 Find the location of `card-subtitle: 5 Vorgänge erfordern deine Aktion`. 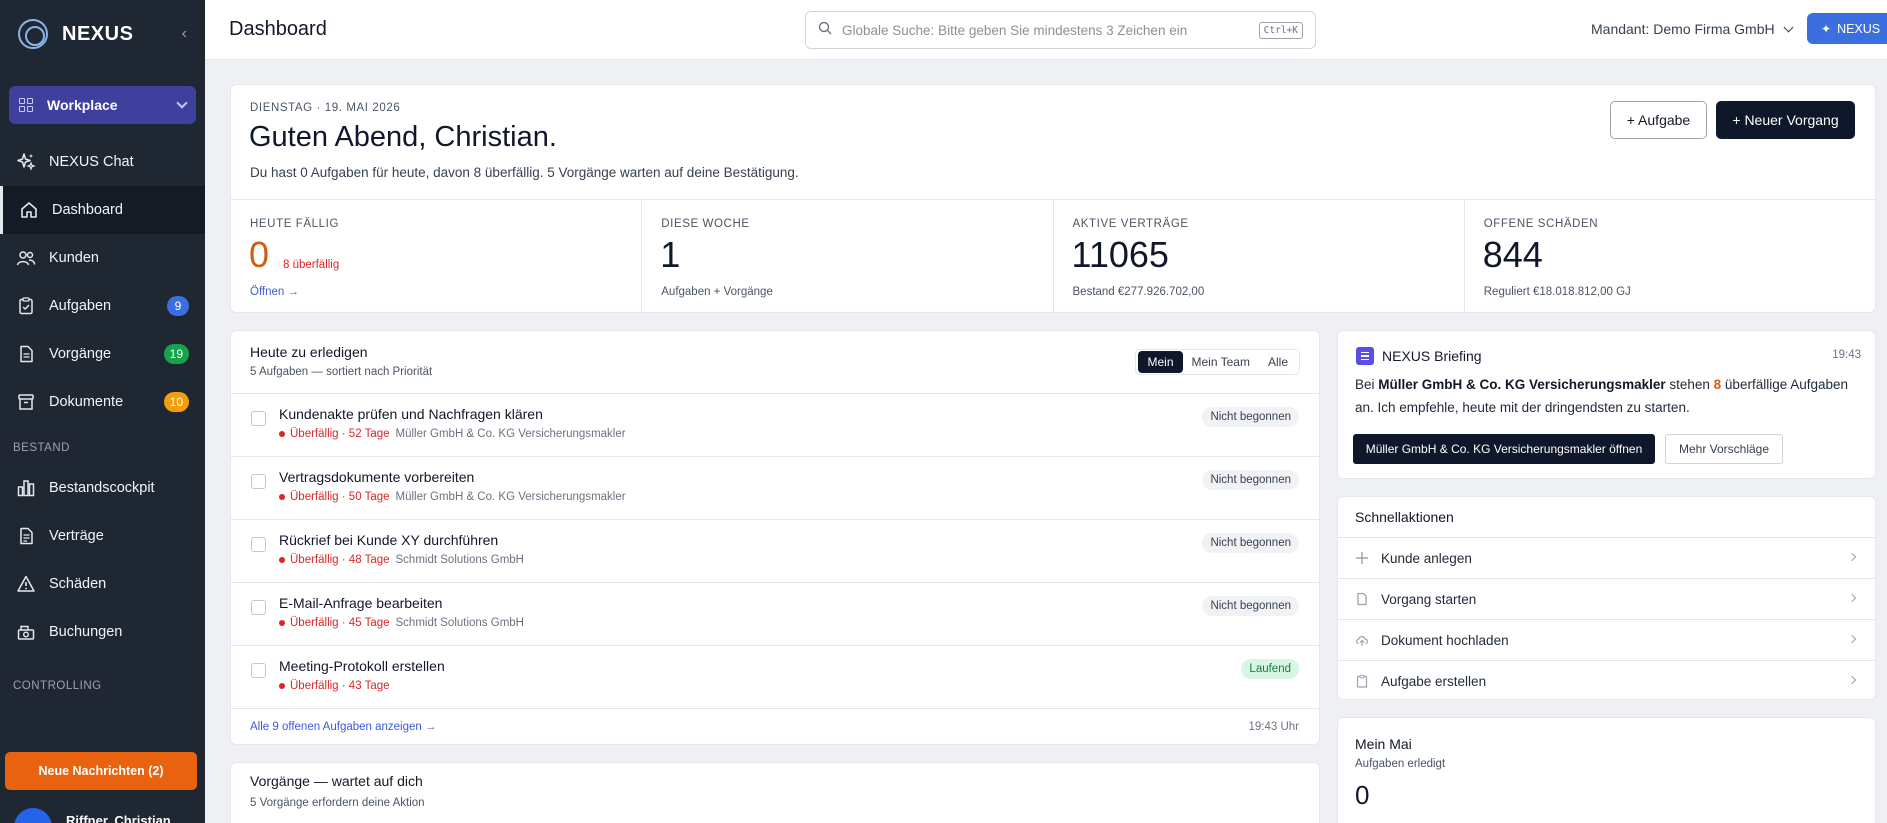

card-subtitle: 5 Vorgänge erfordern deine Aktion is located at coordinates (337, 803).